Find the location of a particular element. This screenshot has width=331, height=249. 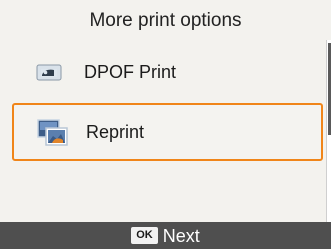

reprint-icon is located at coordinates (53, 132).